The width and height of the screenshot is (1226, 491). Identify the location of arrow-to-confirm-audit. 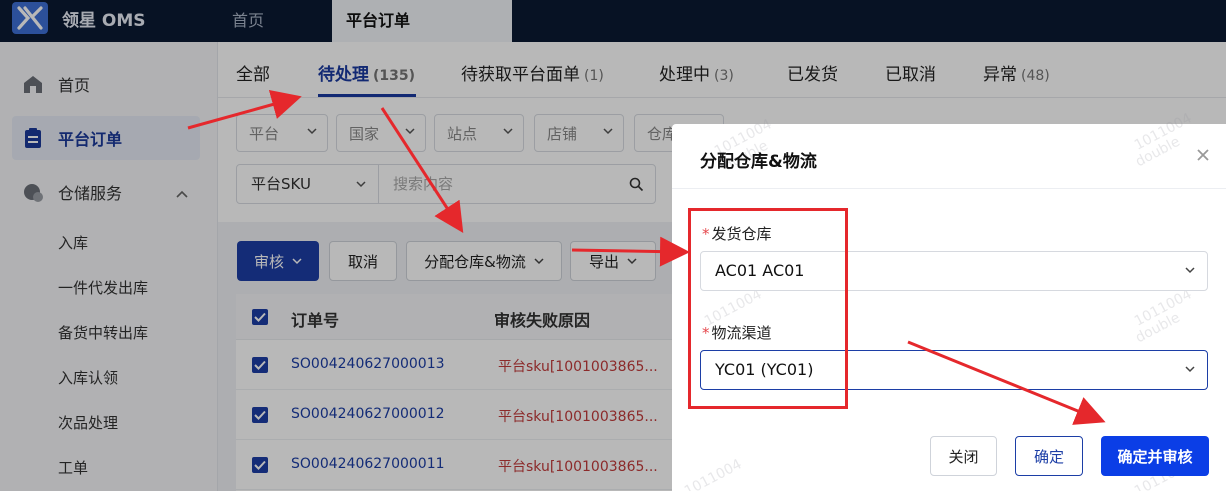
(1006, 382).